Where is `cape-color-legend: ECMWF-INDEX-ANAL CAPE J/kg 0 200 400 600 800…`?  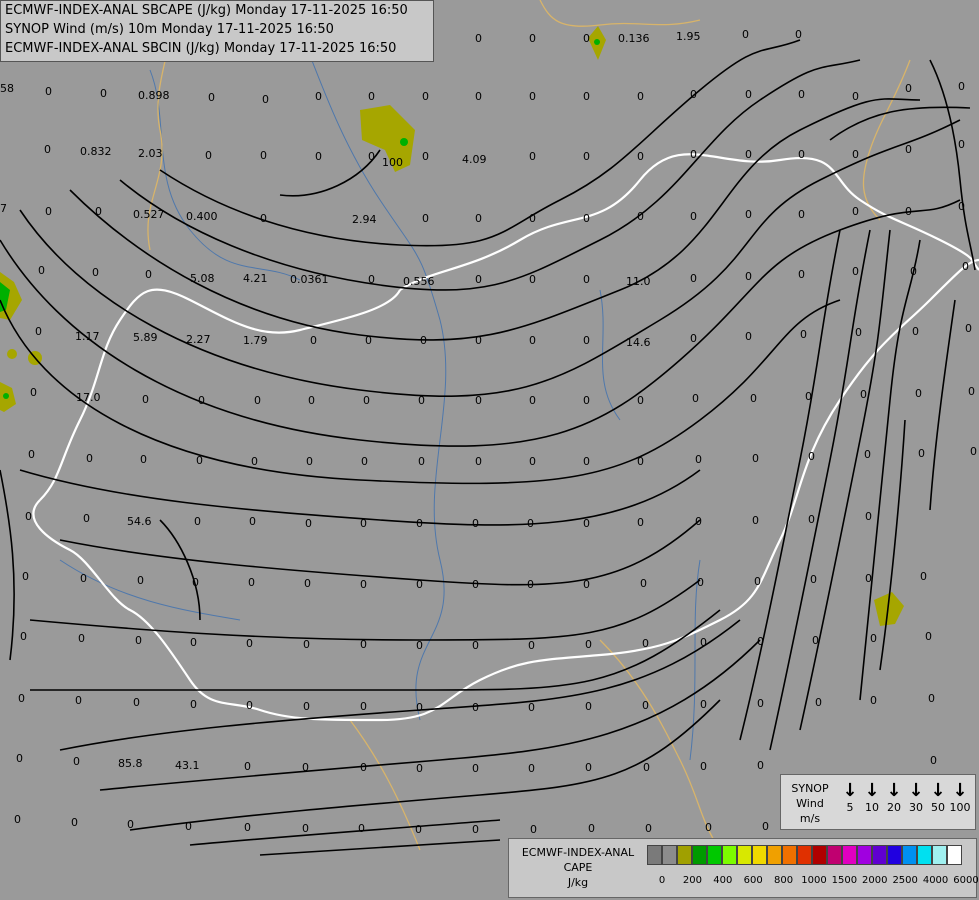
cape-color-legend: ECMWF-INDEX-ANAL CAPE J/kg 0 200 400 600 800… is located at coordinates (743, 868).